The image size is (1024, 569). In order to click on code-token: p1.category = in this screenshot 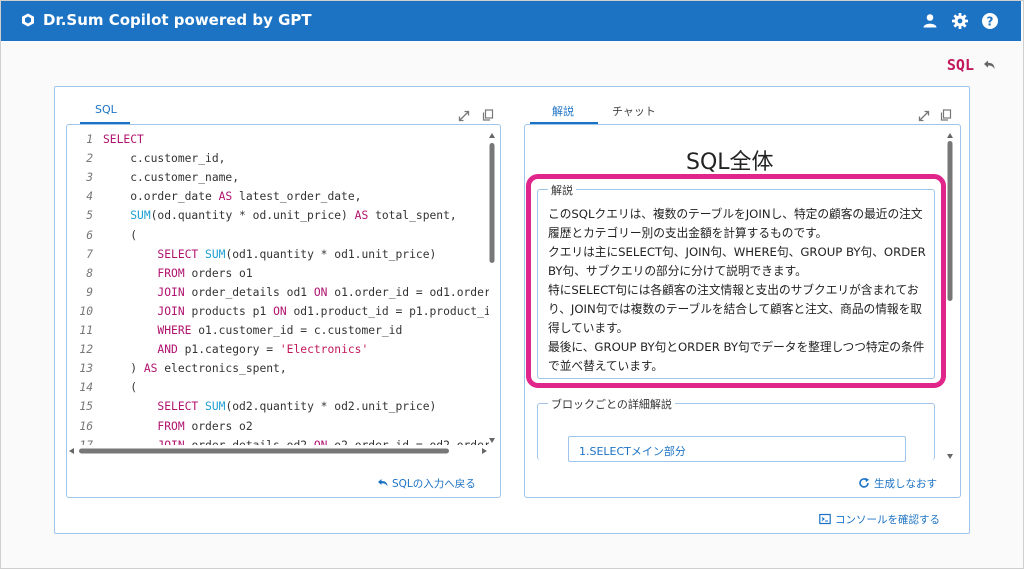, I will do `click(228, 350)`.